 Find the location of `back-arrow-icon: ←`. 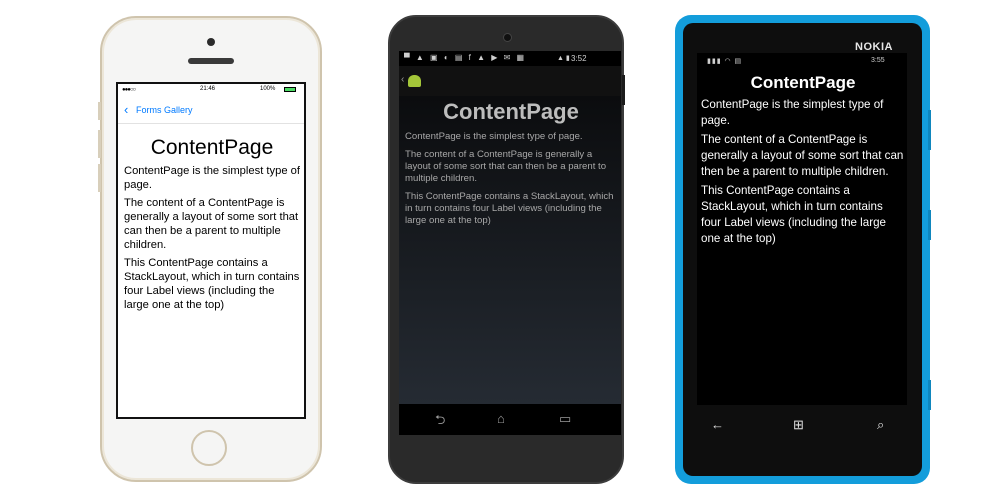

back-arrow-icon: ← is located at coordinates (717, 424).